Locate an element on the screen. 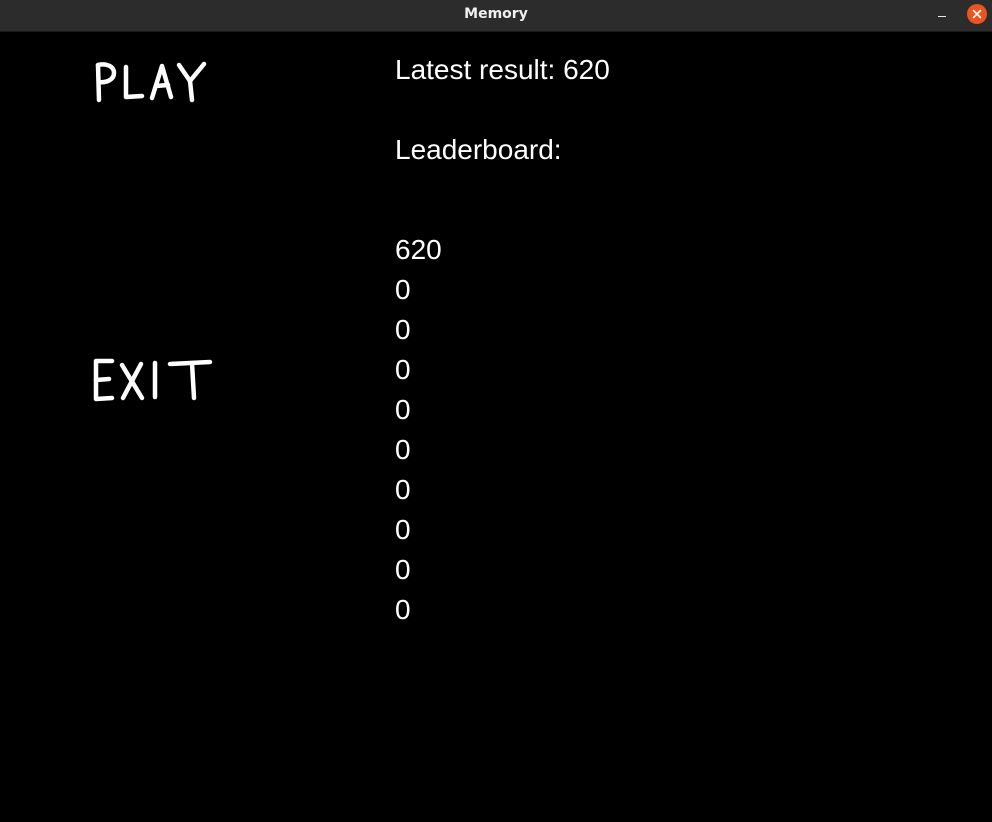 Image resolution: width=992 pixels, height=822 pixels. title-bar: Memory is located at coordinates (496, 16).